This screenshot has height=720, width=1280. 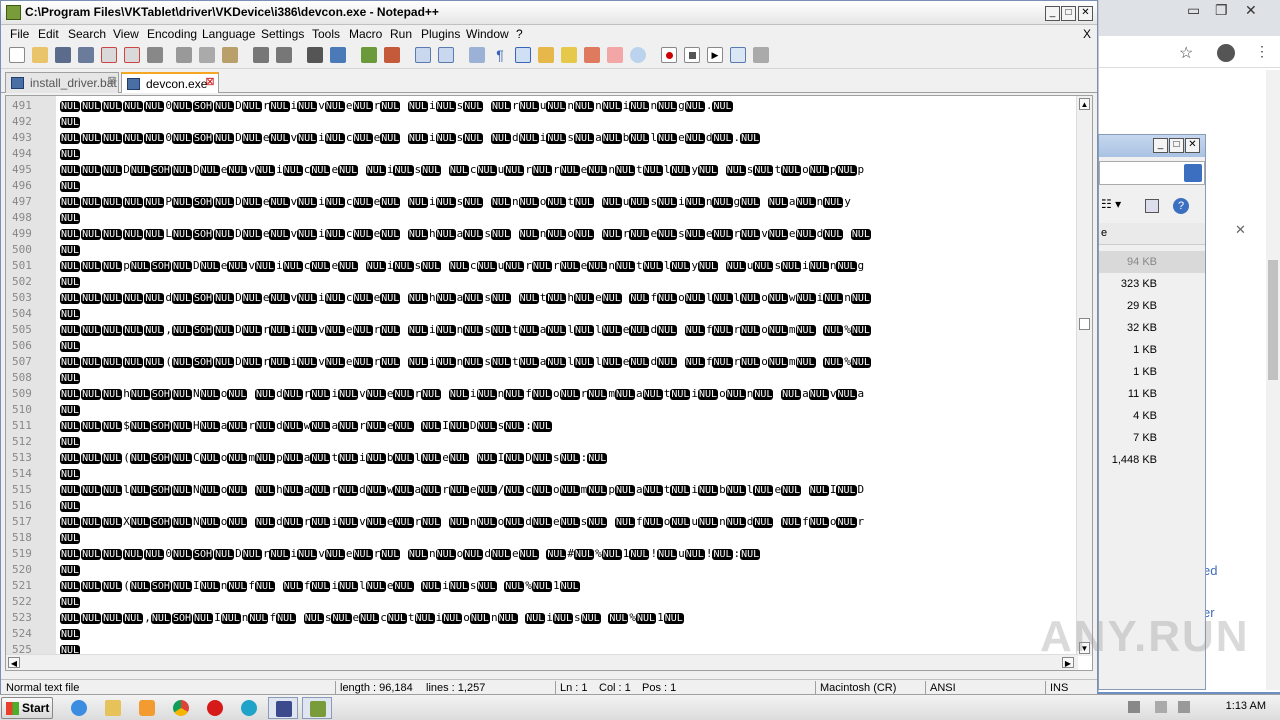 I want to click on menu-file: File, so click(x=19, y=34).